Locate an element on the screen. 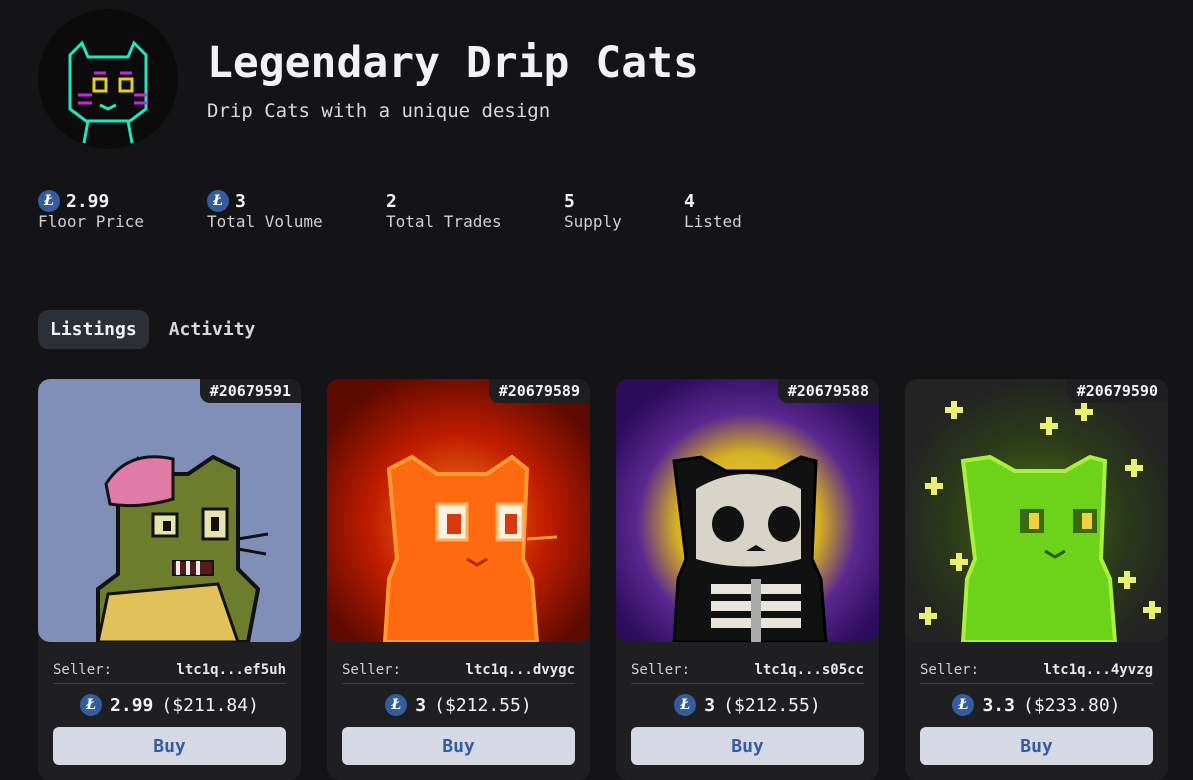  stat-value: 5 is located at coordinates (569, 201).